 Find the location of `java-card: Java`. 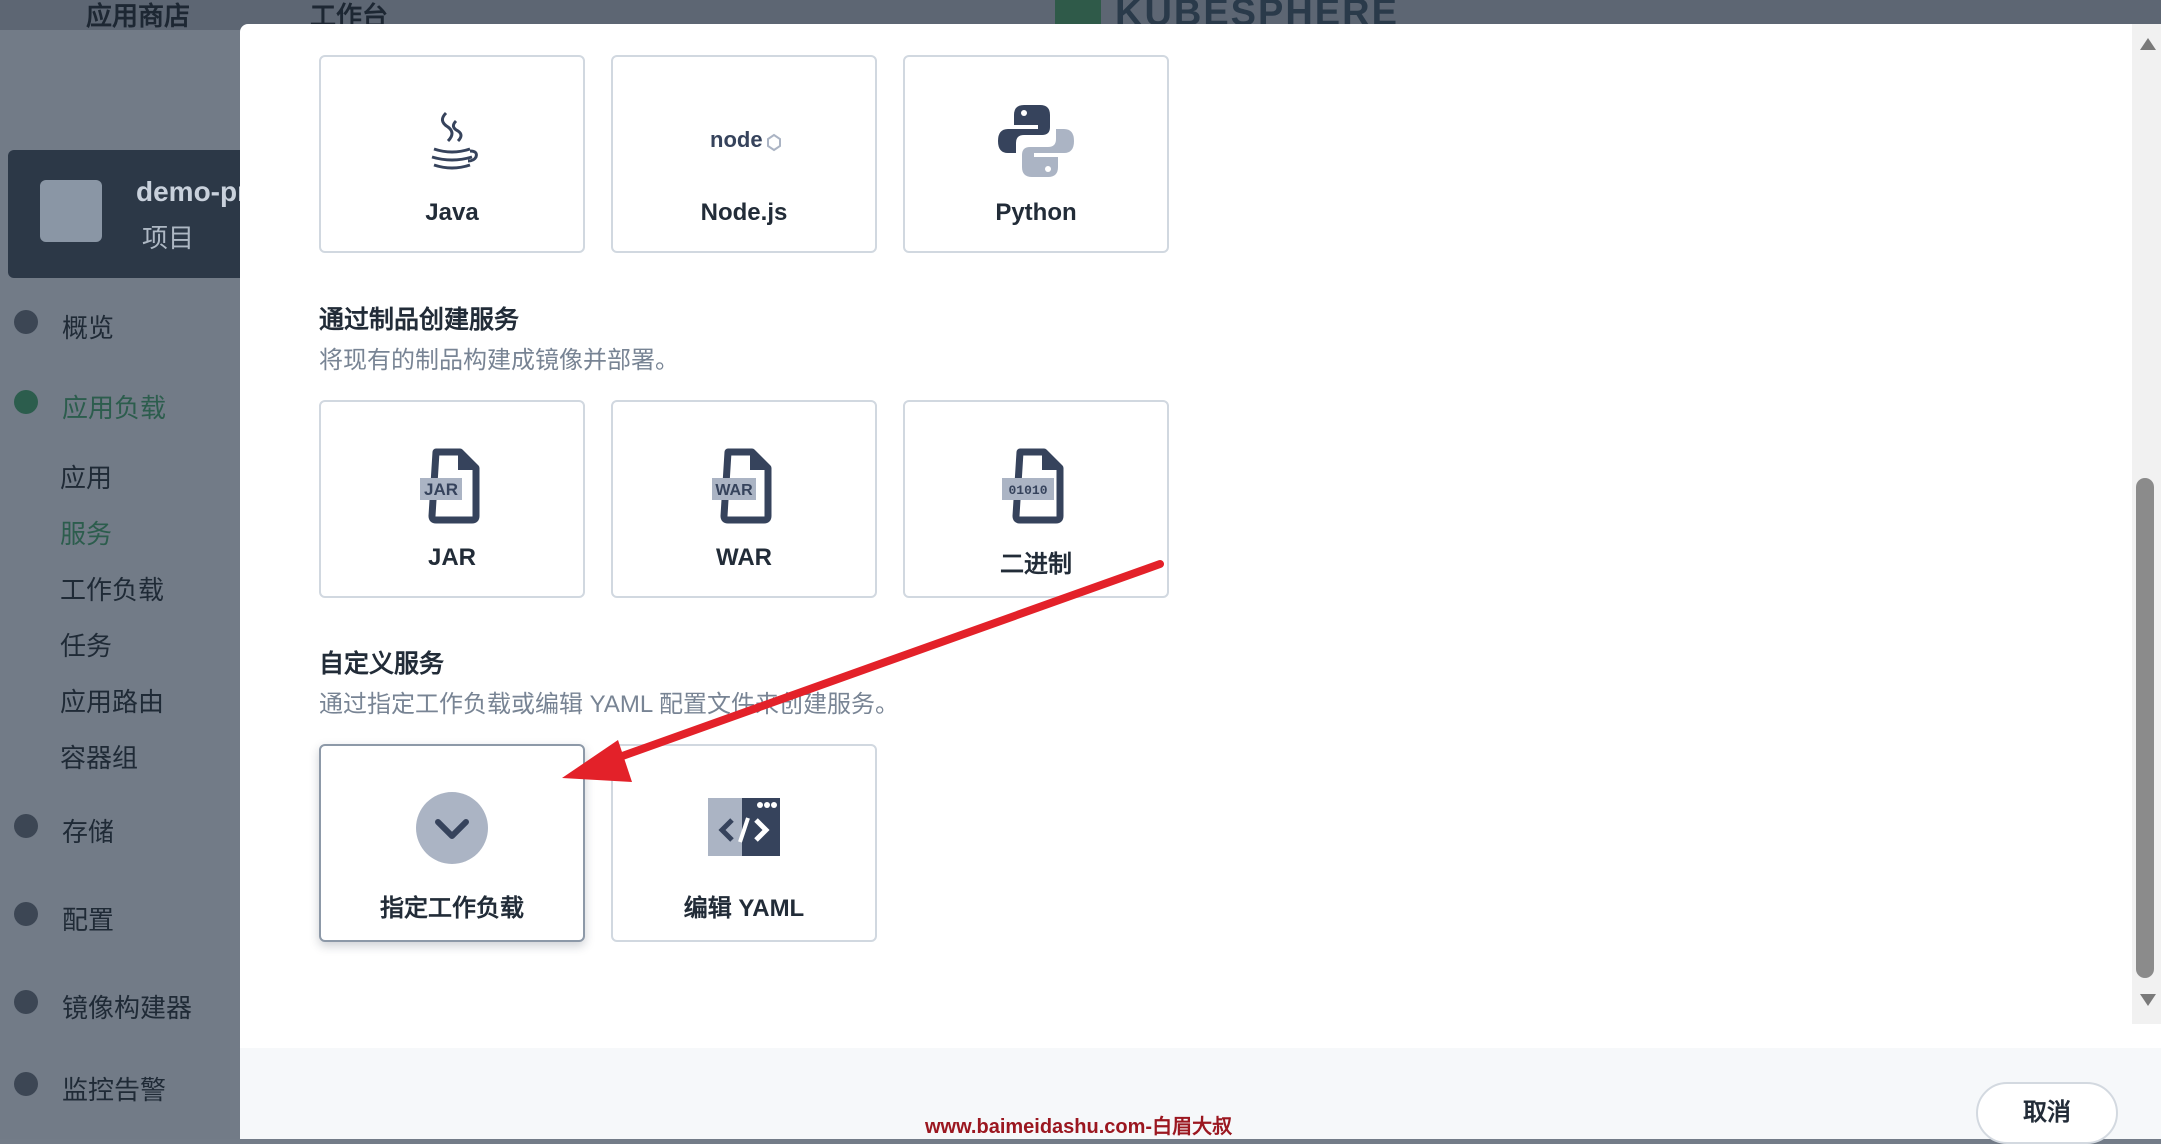

java-card: Java is located at coordinates (452, 154).